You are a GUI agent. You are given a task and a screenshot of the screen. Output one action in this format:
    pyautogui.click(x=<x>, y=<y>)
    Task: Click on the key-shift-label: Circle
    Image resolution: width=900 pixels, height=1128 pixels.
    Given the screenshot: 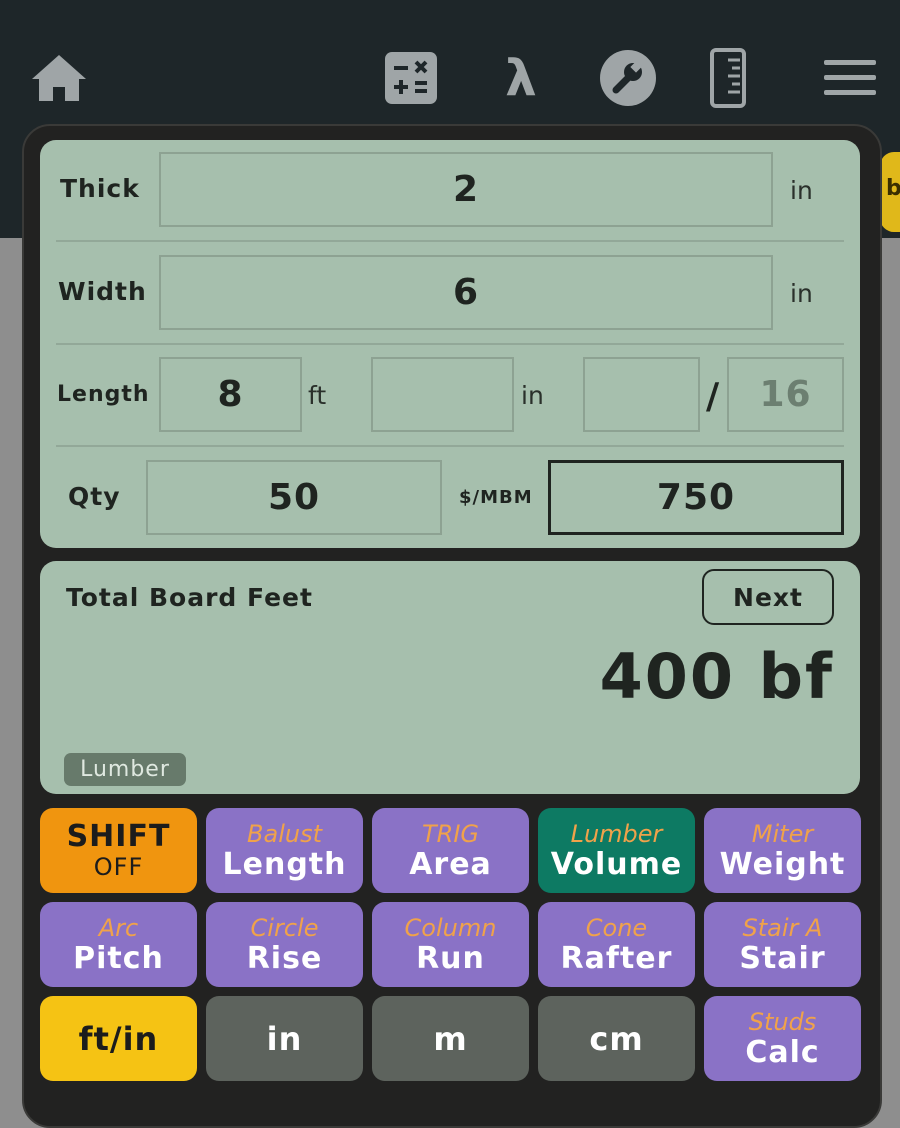 What is the action you would take?
    pyautogui.click(x=284, y=927)
    